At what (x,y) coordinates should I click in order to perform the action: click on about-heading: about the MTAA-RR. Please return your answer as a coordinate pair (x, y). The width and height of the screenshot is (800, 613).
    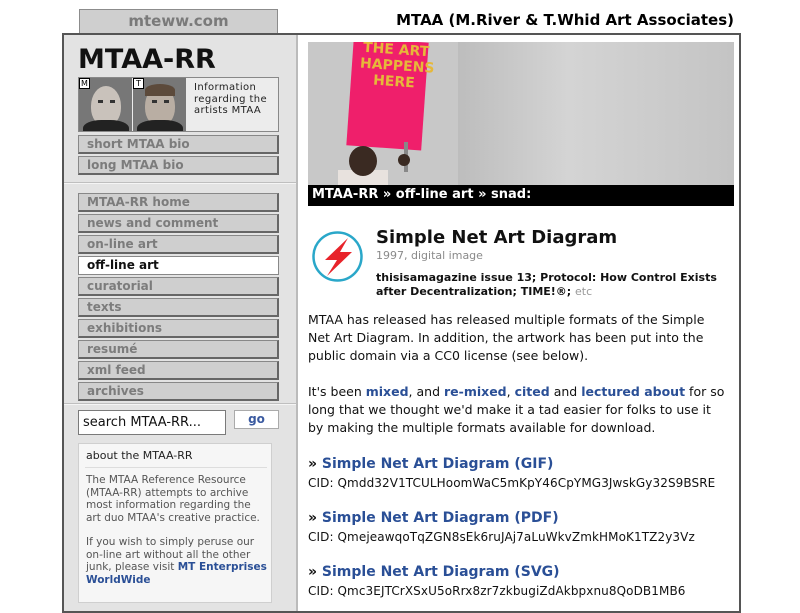
    Looking at the image, I should click on (139, 455).